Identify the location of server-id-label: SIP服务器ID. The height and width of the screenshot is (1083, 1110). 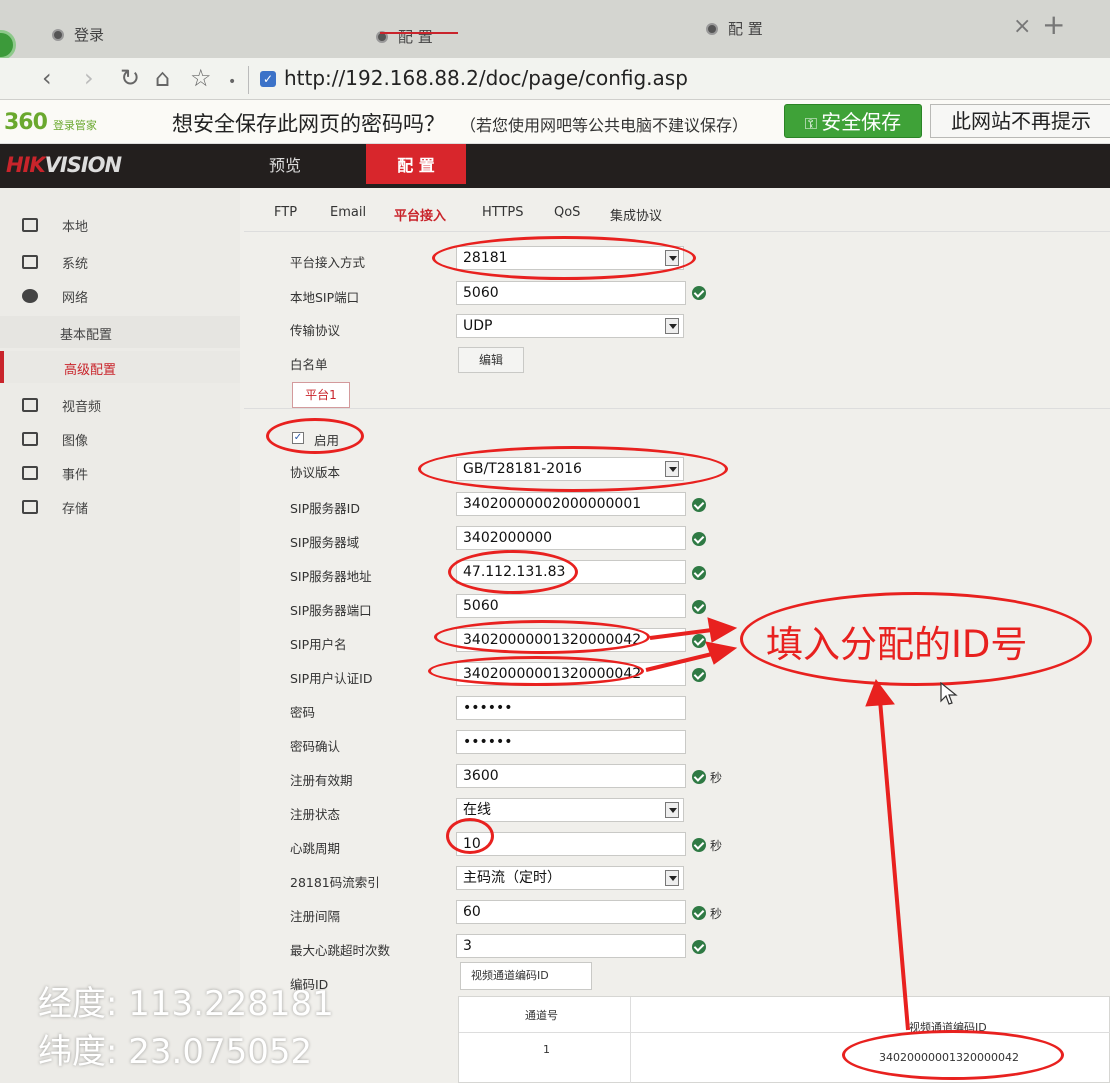
(325, 508).